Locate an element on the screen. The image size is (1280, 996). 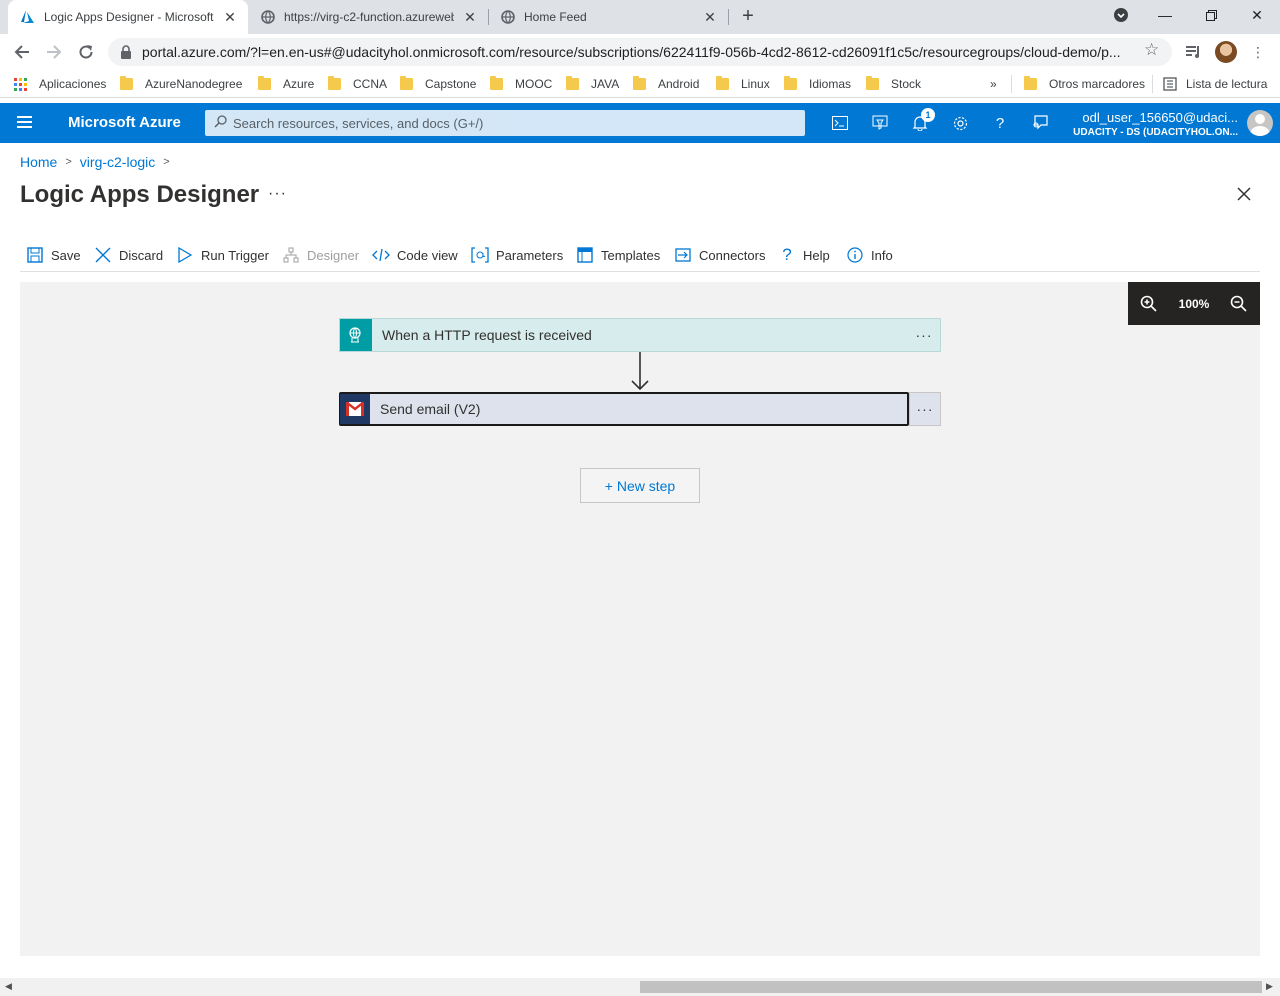
restore-icon is located at coordinates (1211, 15).